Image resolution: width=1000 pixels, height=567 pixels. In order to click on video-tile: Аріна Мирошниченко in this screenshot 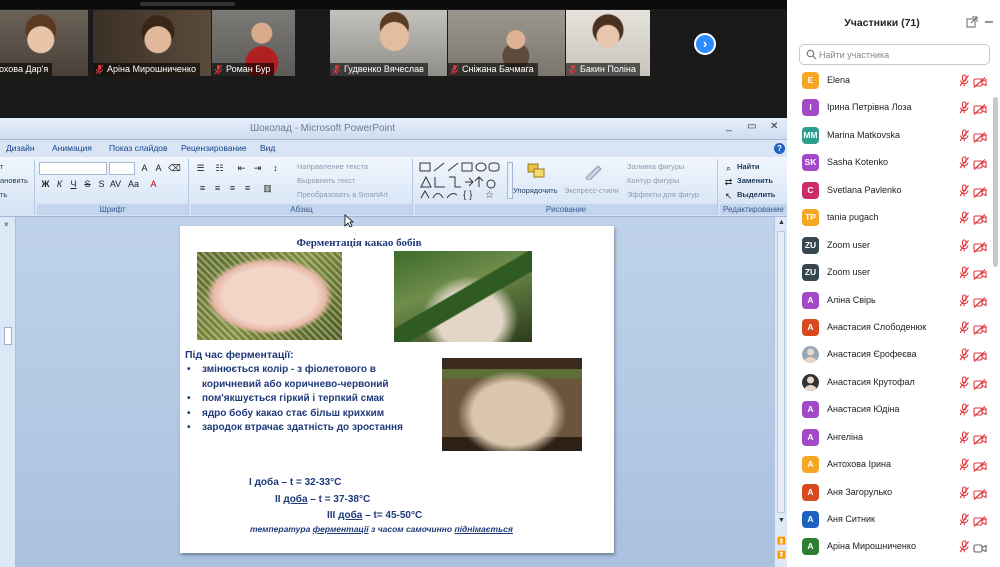, I will do `click(152, 43)`.